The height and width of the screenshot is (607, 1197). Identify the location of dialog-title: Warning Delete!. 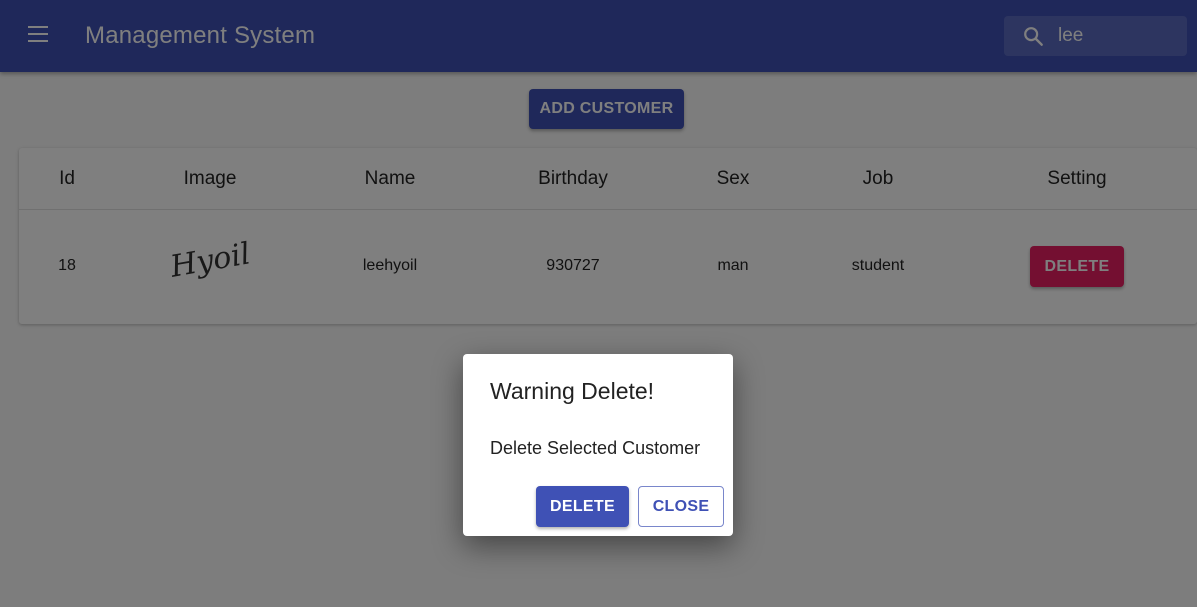
(572, 391).